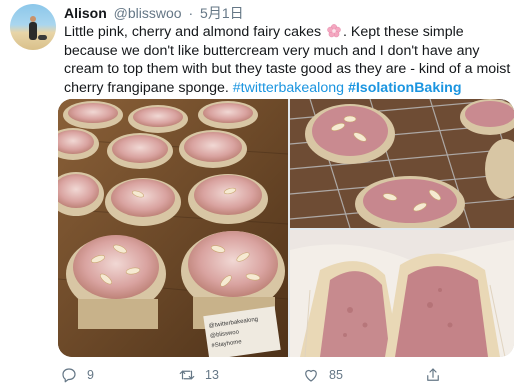 The image size is (527, 389). I want to click on photo-cooling-rack-drawing, so click(401, 165).